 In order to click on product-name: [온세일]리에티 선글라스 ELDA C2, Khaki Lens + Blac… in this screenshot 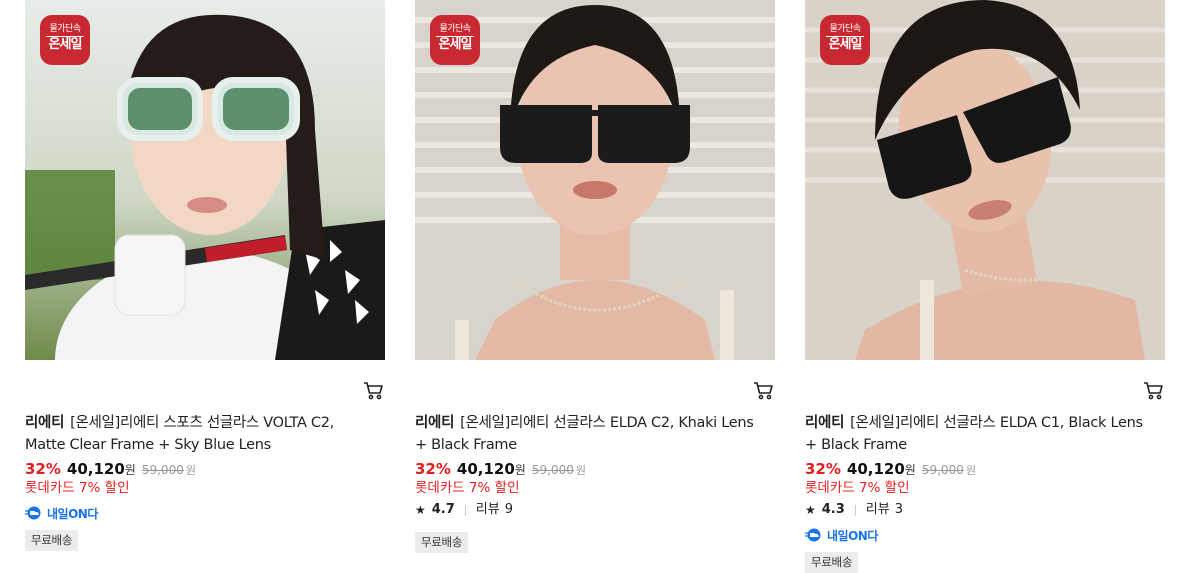, I will do `click(584, 434)`.